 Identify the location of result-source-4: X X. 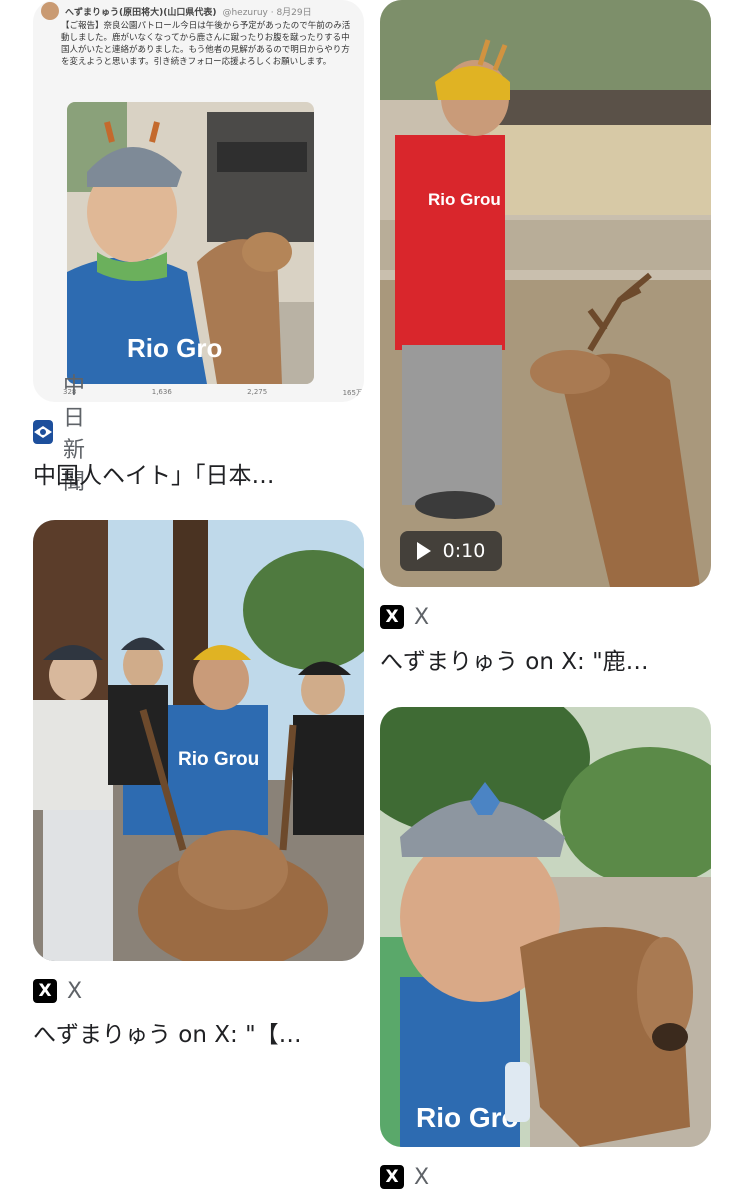
(404, 1177).